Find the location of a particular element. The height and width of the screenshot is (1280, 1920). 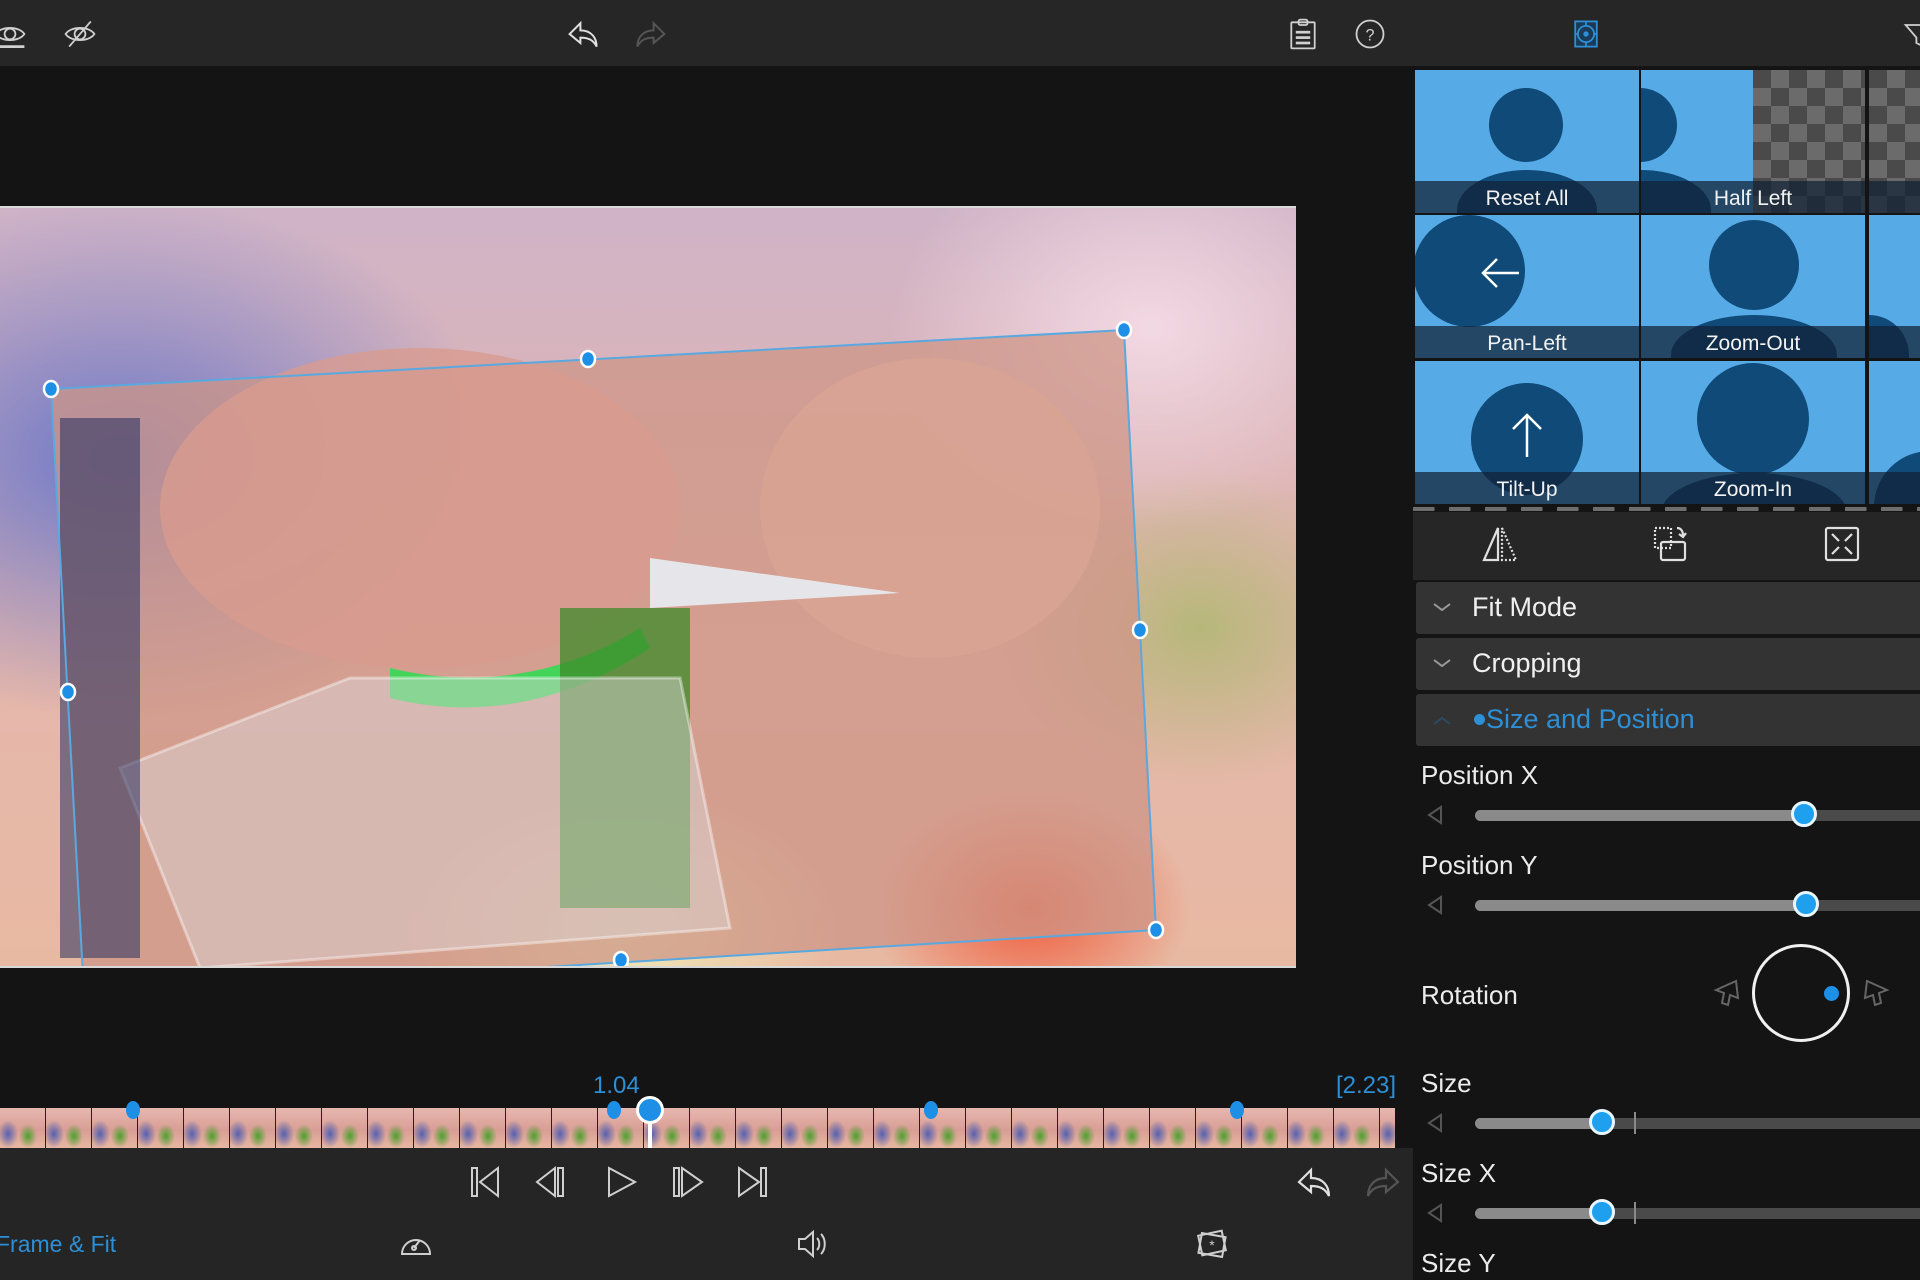

section-size-and-position: Size and Position is located at coordinates (1668, 720).